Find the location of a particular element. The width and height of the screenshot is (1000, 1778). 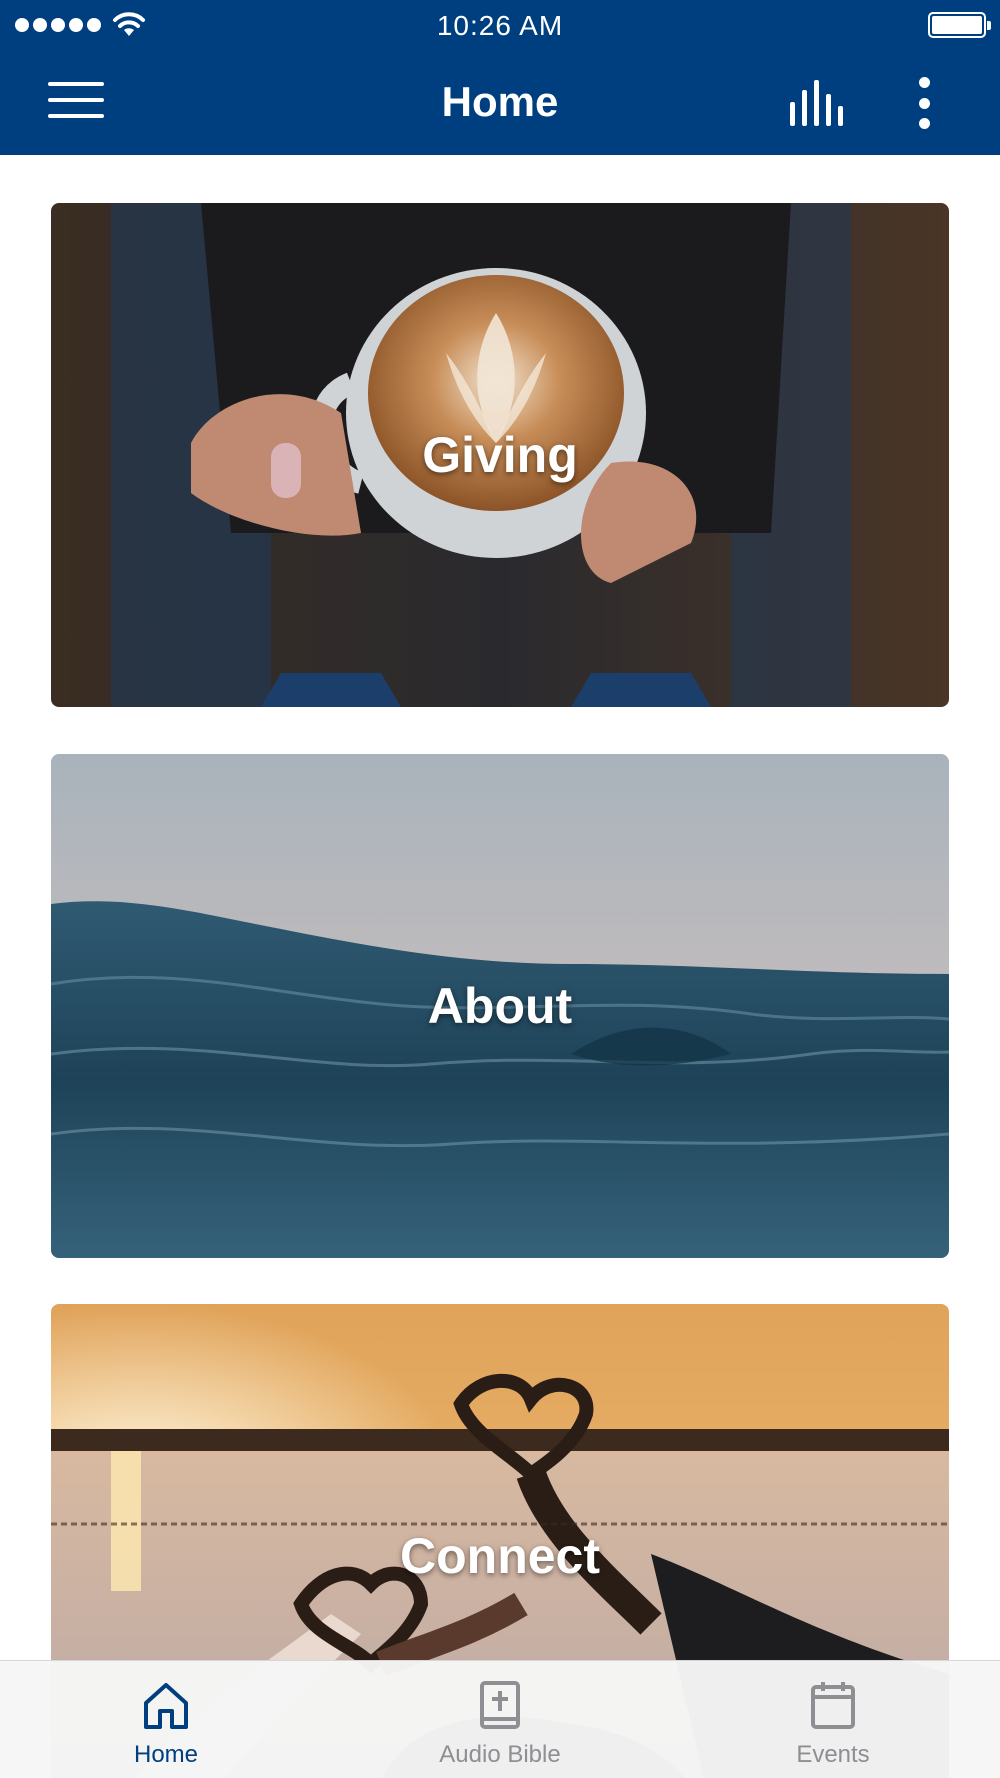

tab-events-label: Events is located at coordinates (833, 1754).